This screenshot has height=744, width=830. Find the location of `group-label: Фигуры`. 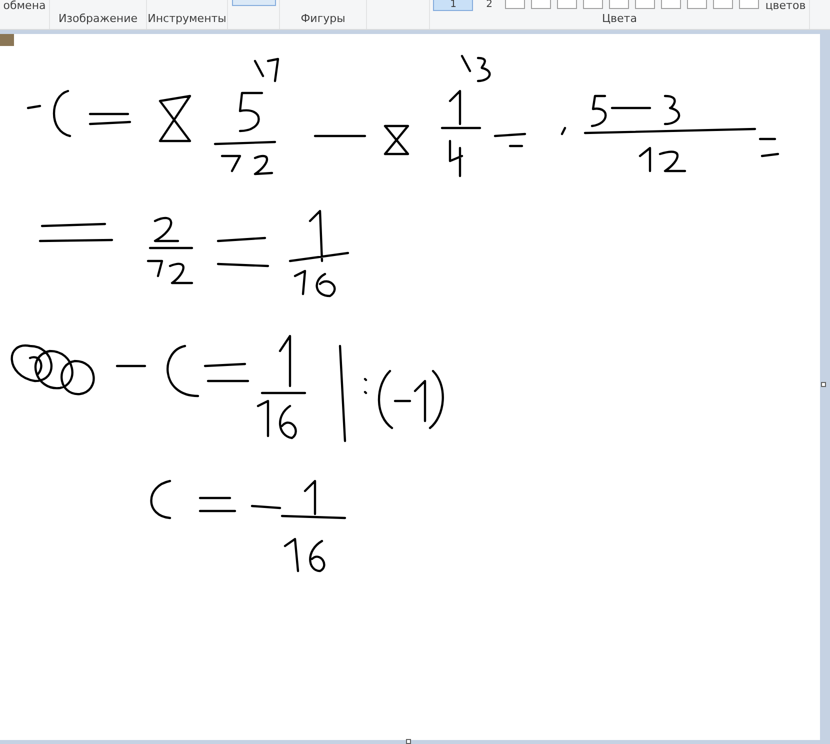

group-label: Фигуры is located at coordinates (323, 18).